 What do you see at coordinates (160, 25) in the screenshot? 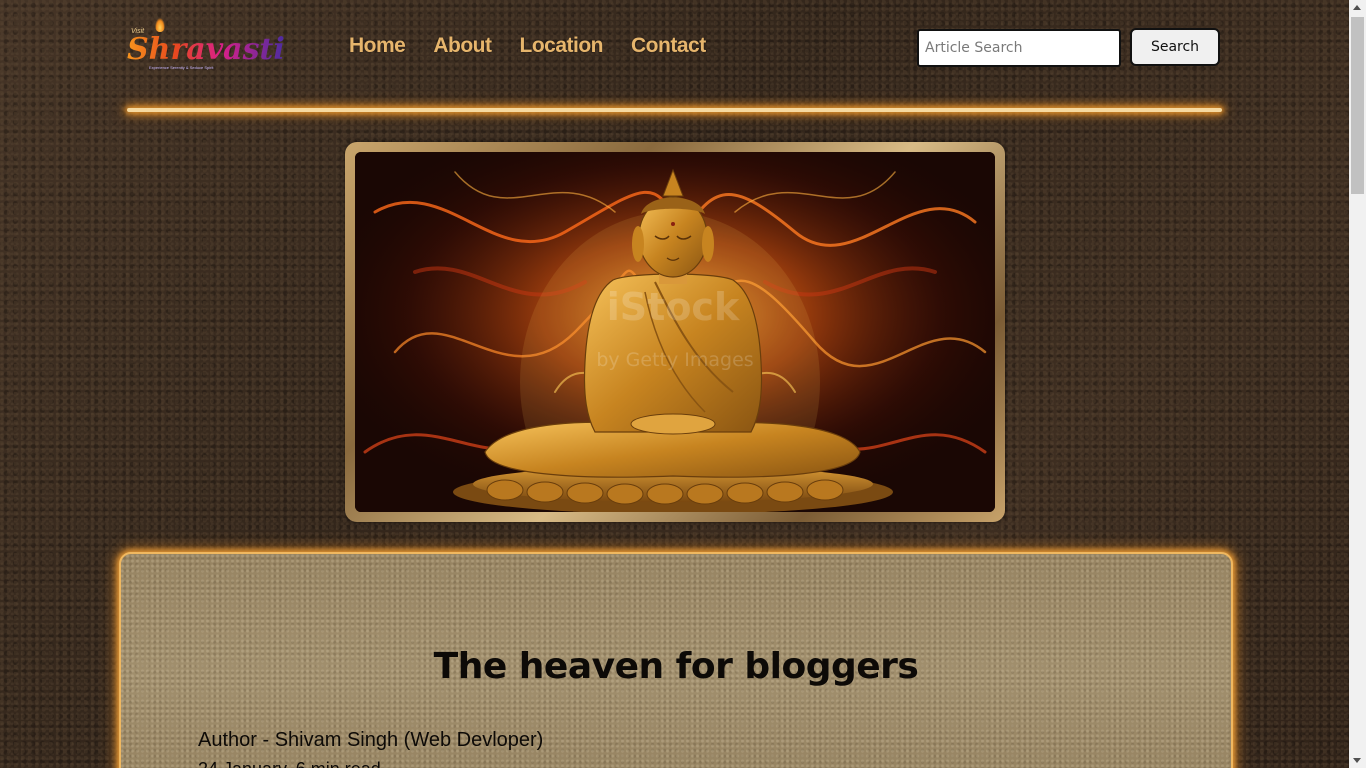
I see `flame-icon` at bounding box center [160, 25].